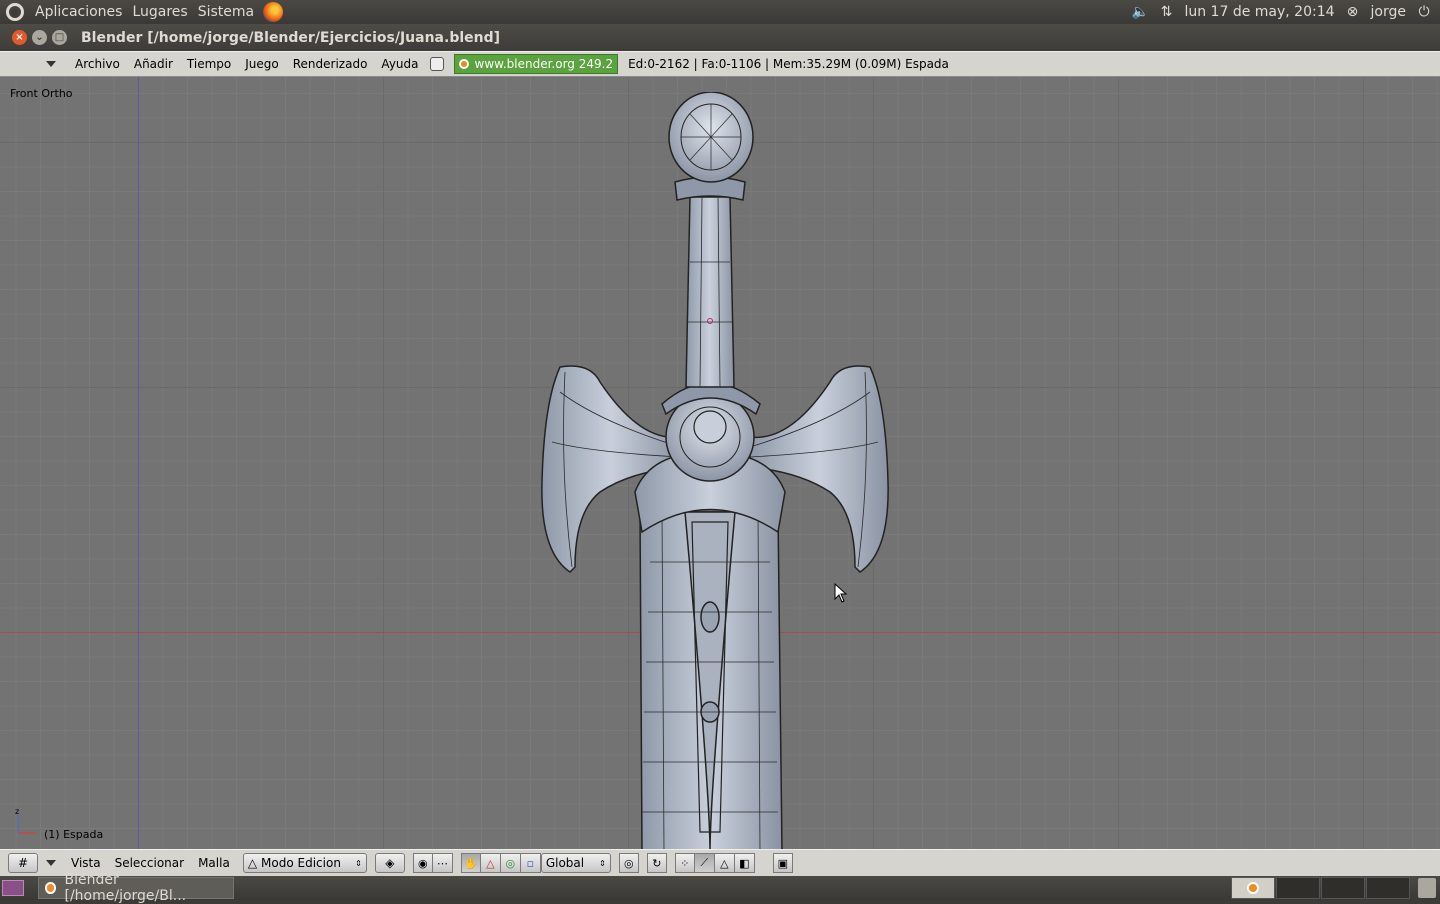  Describe the element at coordinates (530, 863) in the screenshot. I see `scale-icon: ▫` at that location.